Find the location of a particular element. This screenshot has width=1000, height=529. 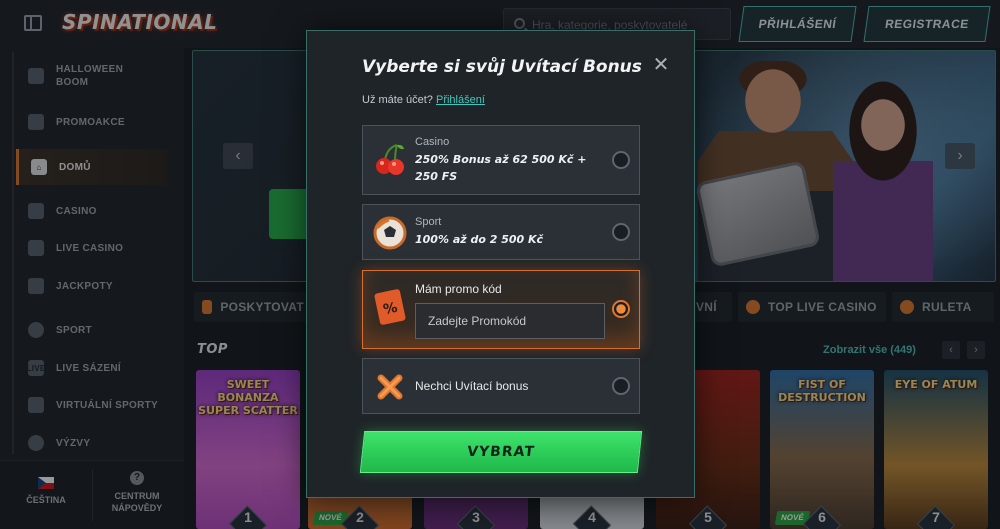

select-bonus-button: VYBRAT is located at coordinates (501, 452).